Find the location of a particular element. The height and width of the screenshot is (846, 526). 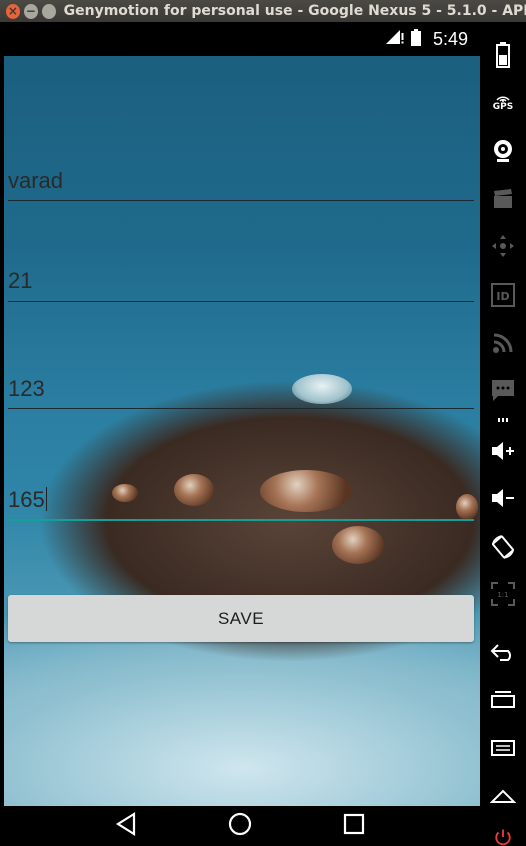

dpad-icon is located at coordinates (503, 246).